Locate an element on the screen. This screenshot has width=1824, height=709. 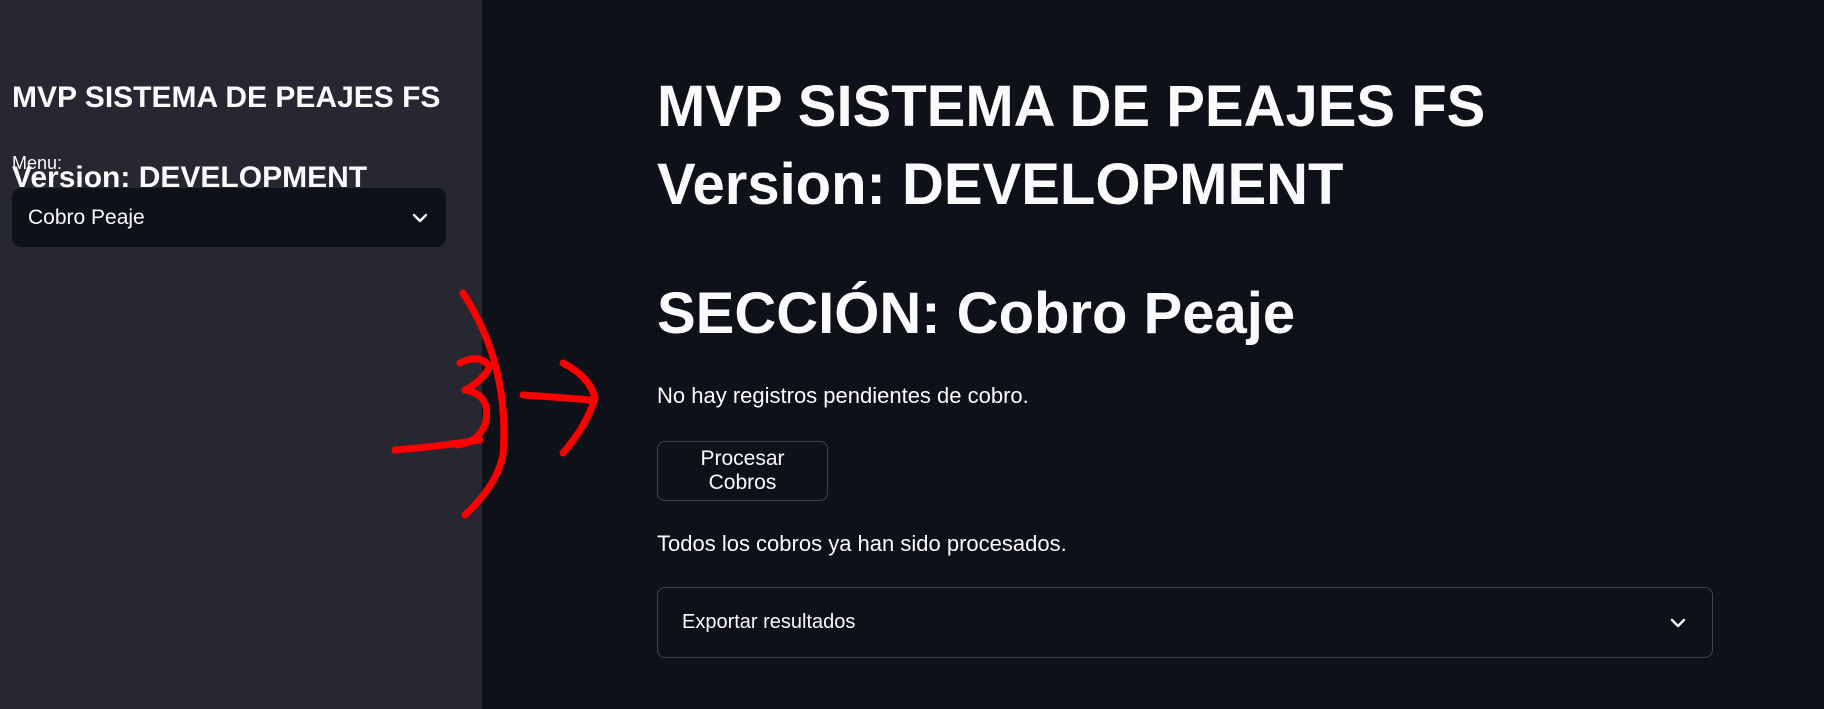
section-title: SECCIÓN: Cobro Peaje is located at coordinates (976, 313).